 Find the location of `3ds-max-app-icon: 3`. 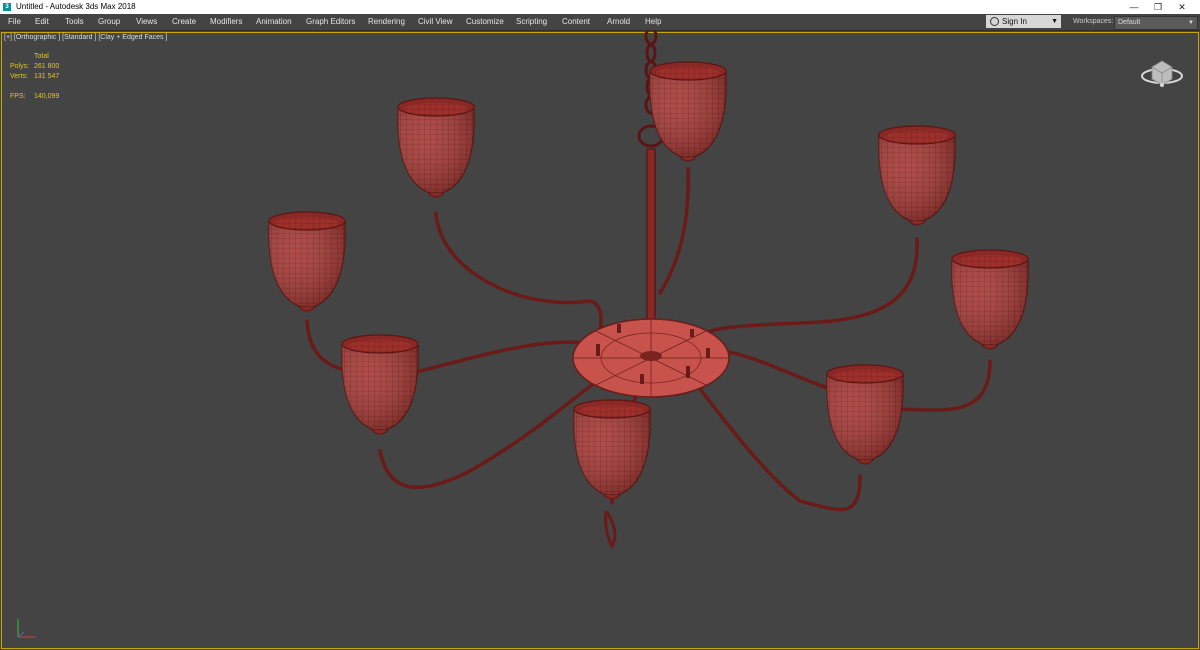

3ds-max-app-icon: 3 is located at coordinates (7, 7).